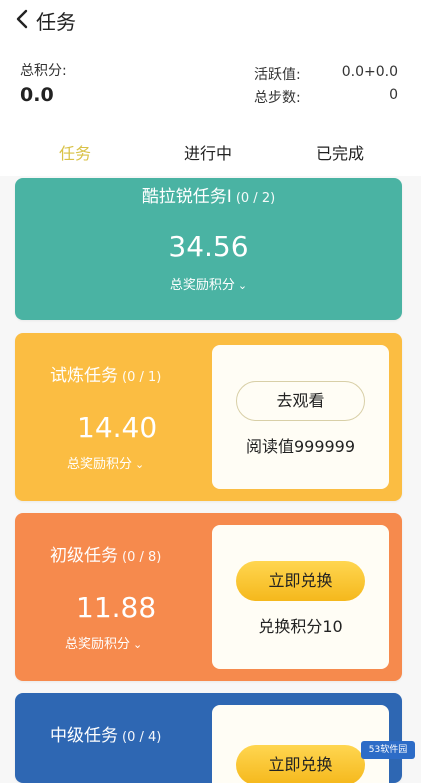 The image size is (421, 783). Describe the element at coordinates (255, 198) in the screenshot. I see `task-count: (0 / 2)` at that location.